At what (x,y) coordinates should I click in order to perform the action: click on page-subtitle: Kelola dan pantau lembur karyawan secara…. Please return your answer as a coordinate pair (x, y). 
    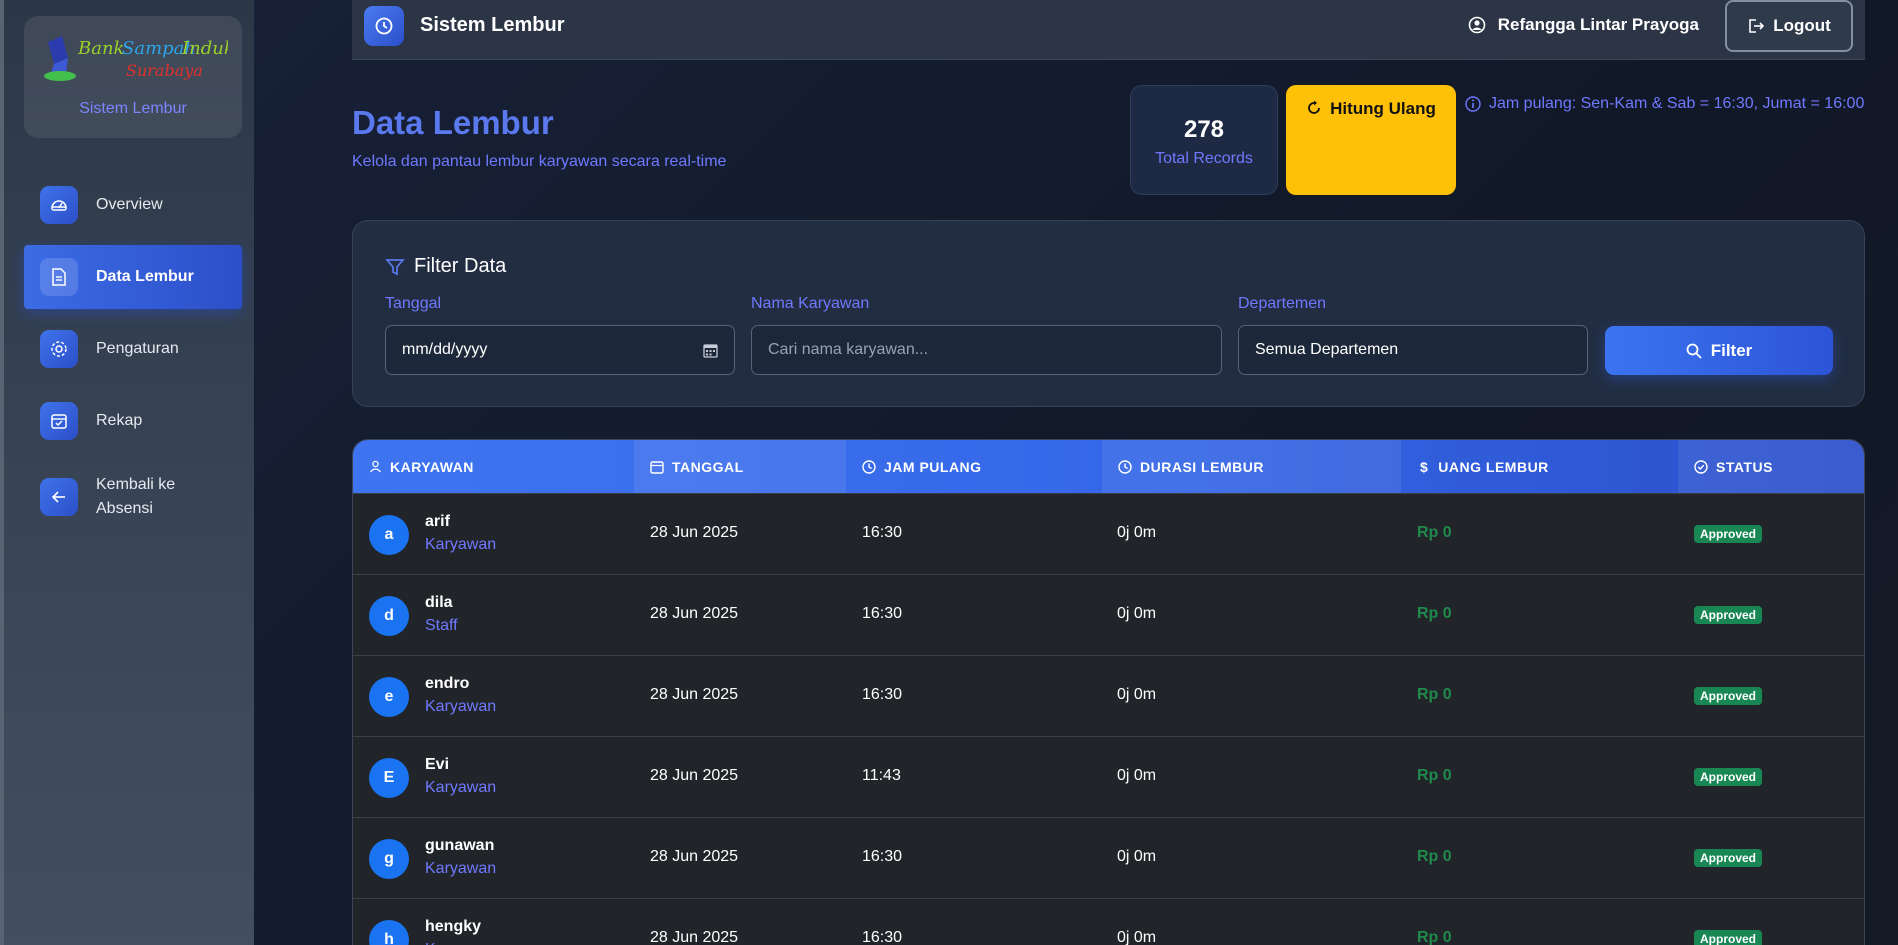
    Looking at the image, I should click on (539, 161).